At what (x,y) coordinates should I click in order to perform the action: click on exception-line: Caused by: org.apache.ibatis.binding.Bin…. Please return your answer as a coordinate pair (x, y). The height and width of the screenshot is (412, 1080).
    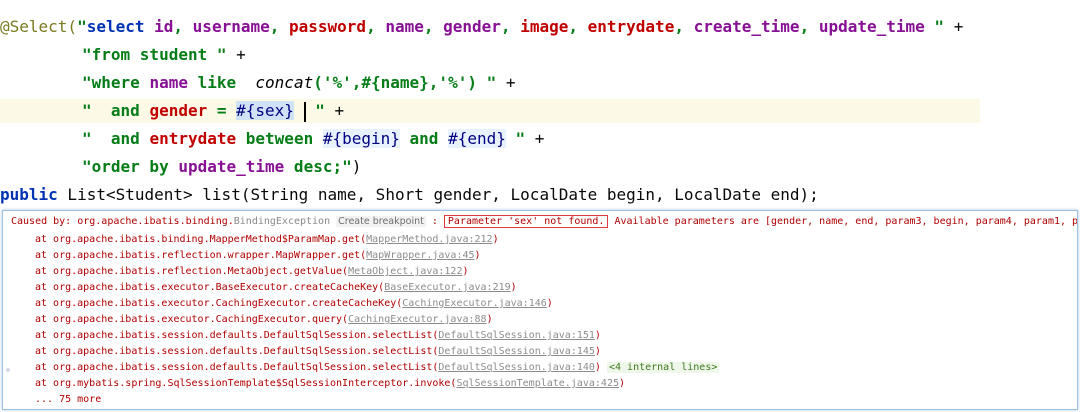
    Looking at the image, I should click on (544, 222).